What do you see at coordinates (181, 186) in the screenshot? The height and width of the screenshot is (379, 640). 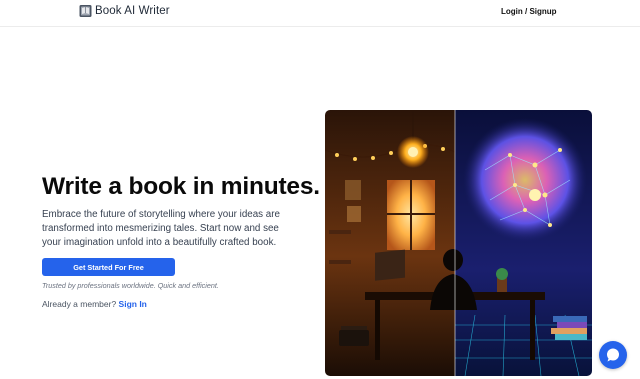 I see `hero-title: Write a book in minutes.` at bounding box center [181, 186].